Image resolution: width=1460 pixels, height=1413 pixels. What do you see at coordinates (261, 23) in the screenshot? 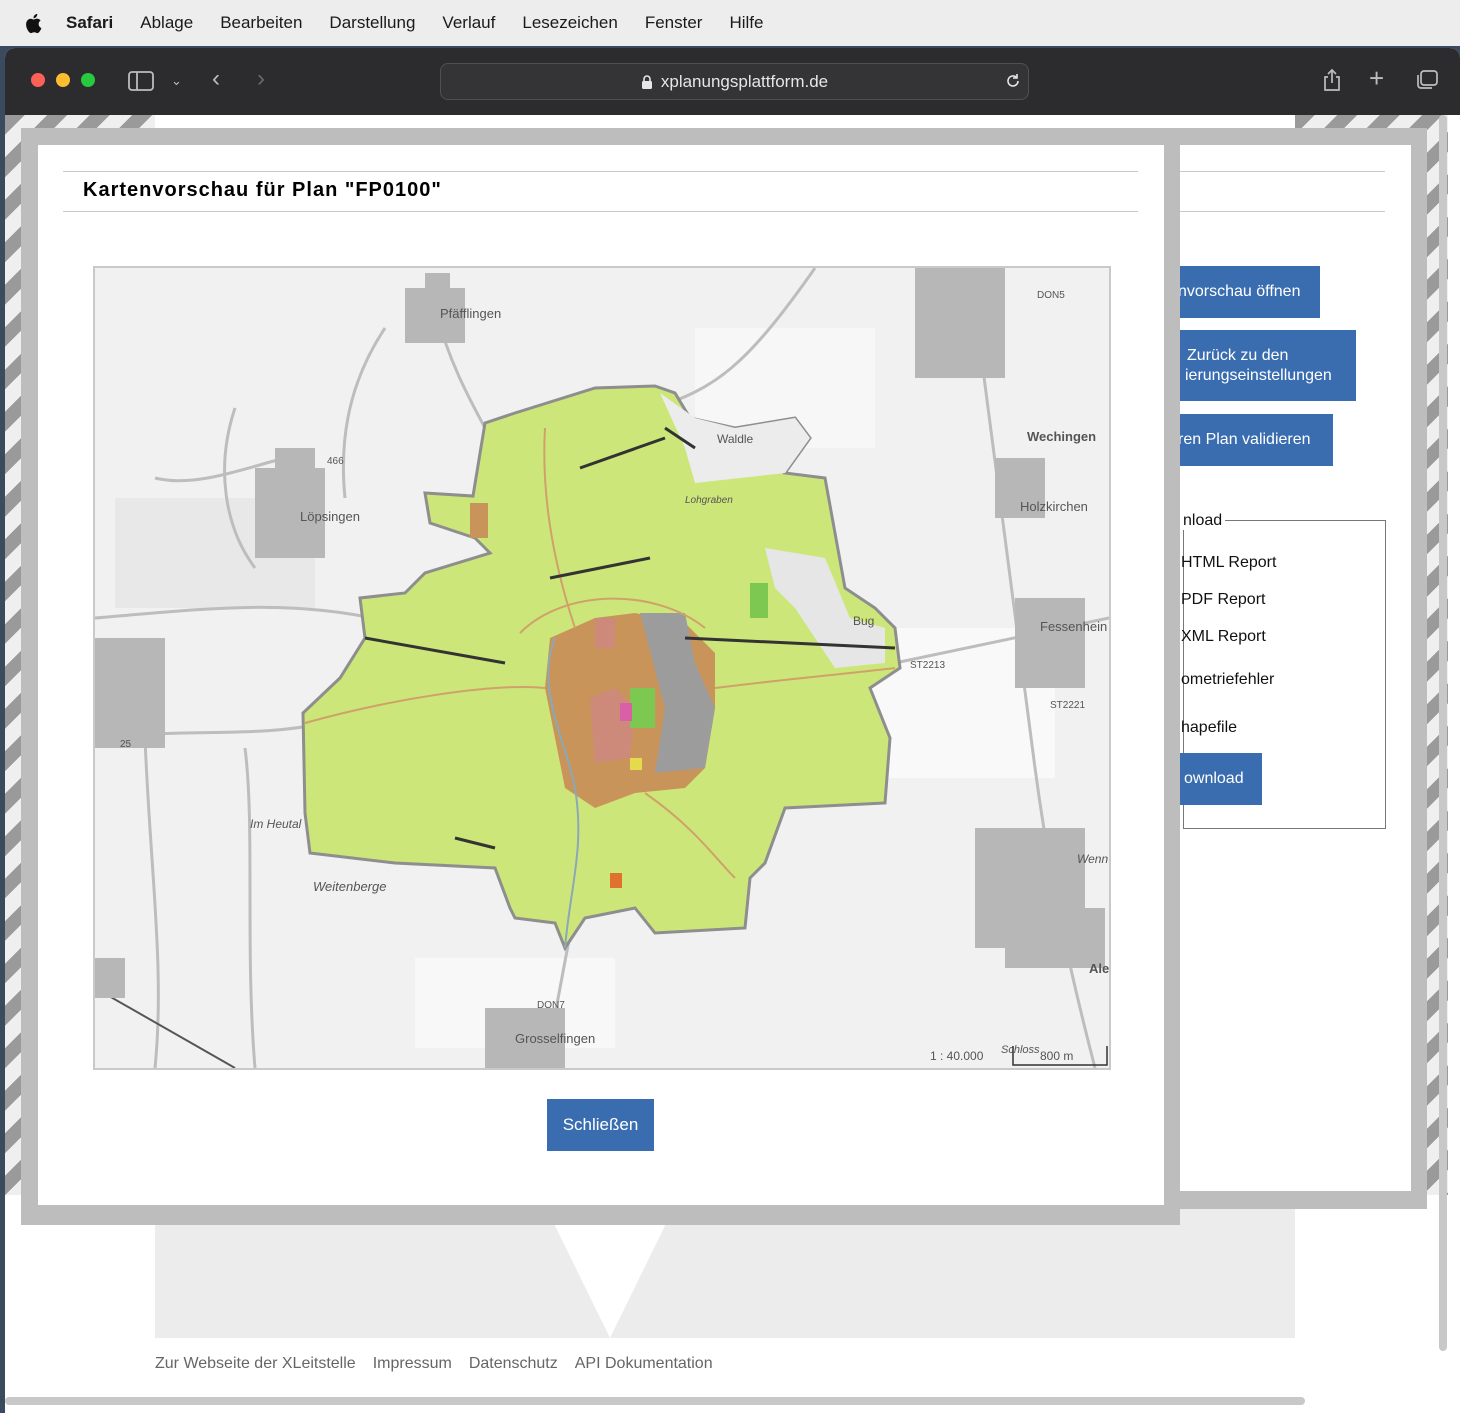
I see `menu-bearbeiten: Bearbeiten` at bounding box center [261, 23].